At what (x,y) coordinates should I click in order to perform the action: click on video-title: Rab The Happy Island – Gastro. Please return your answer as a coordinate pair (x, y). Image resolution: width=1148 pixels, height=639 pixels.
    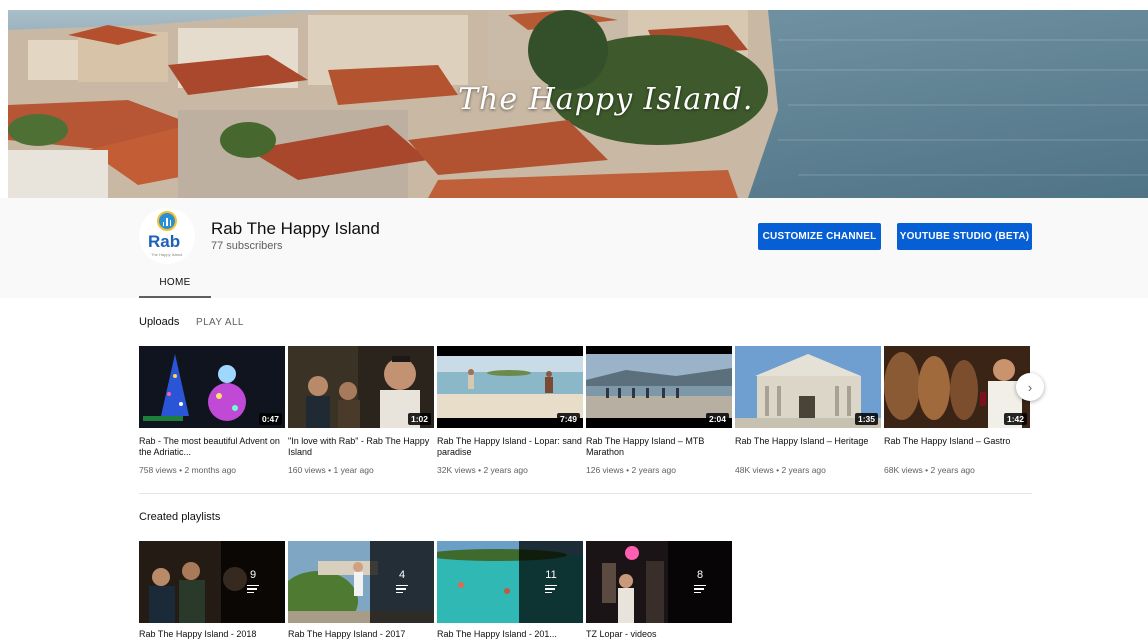
    Looking at the image, I should click on (957, 447).